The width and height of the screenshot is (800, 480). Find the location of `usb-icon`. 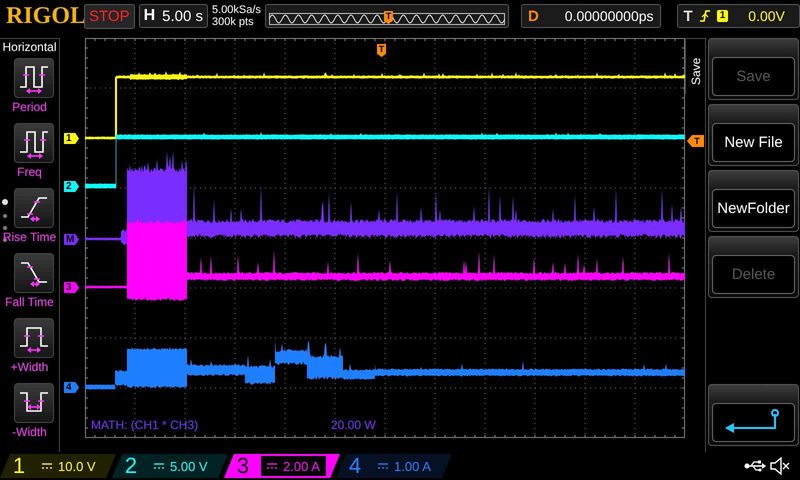

usb-icon is located at coordinates (755, 466).